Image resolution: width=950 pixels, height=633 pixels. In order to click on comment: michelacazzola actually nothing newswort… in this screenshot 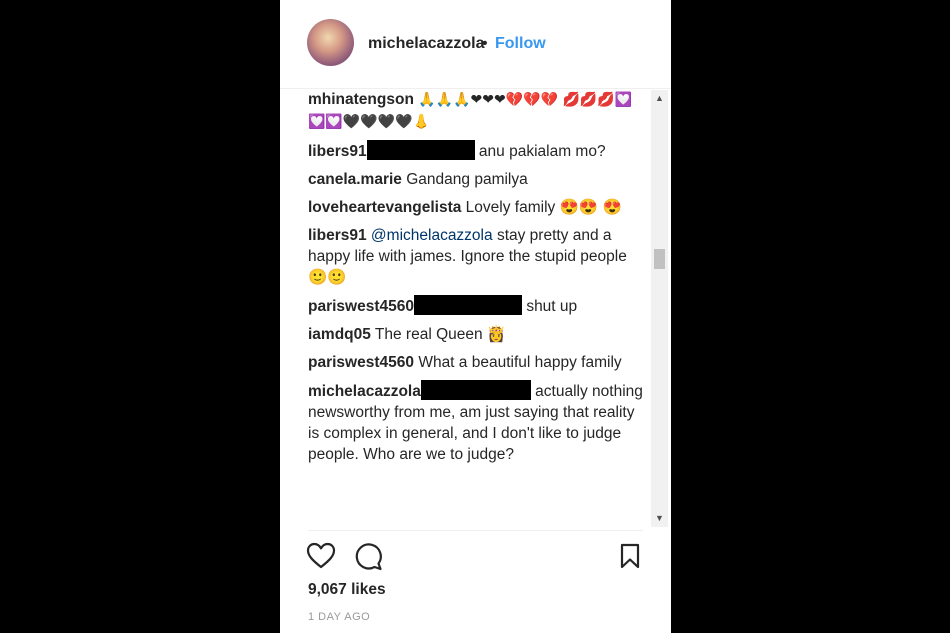, I will do `click(477, 422)`.